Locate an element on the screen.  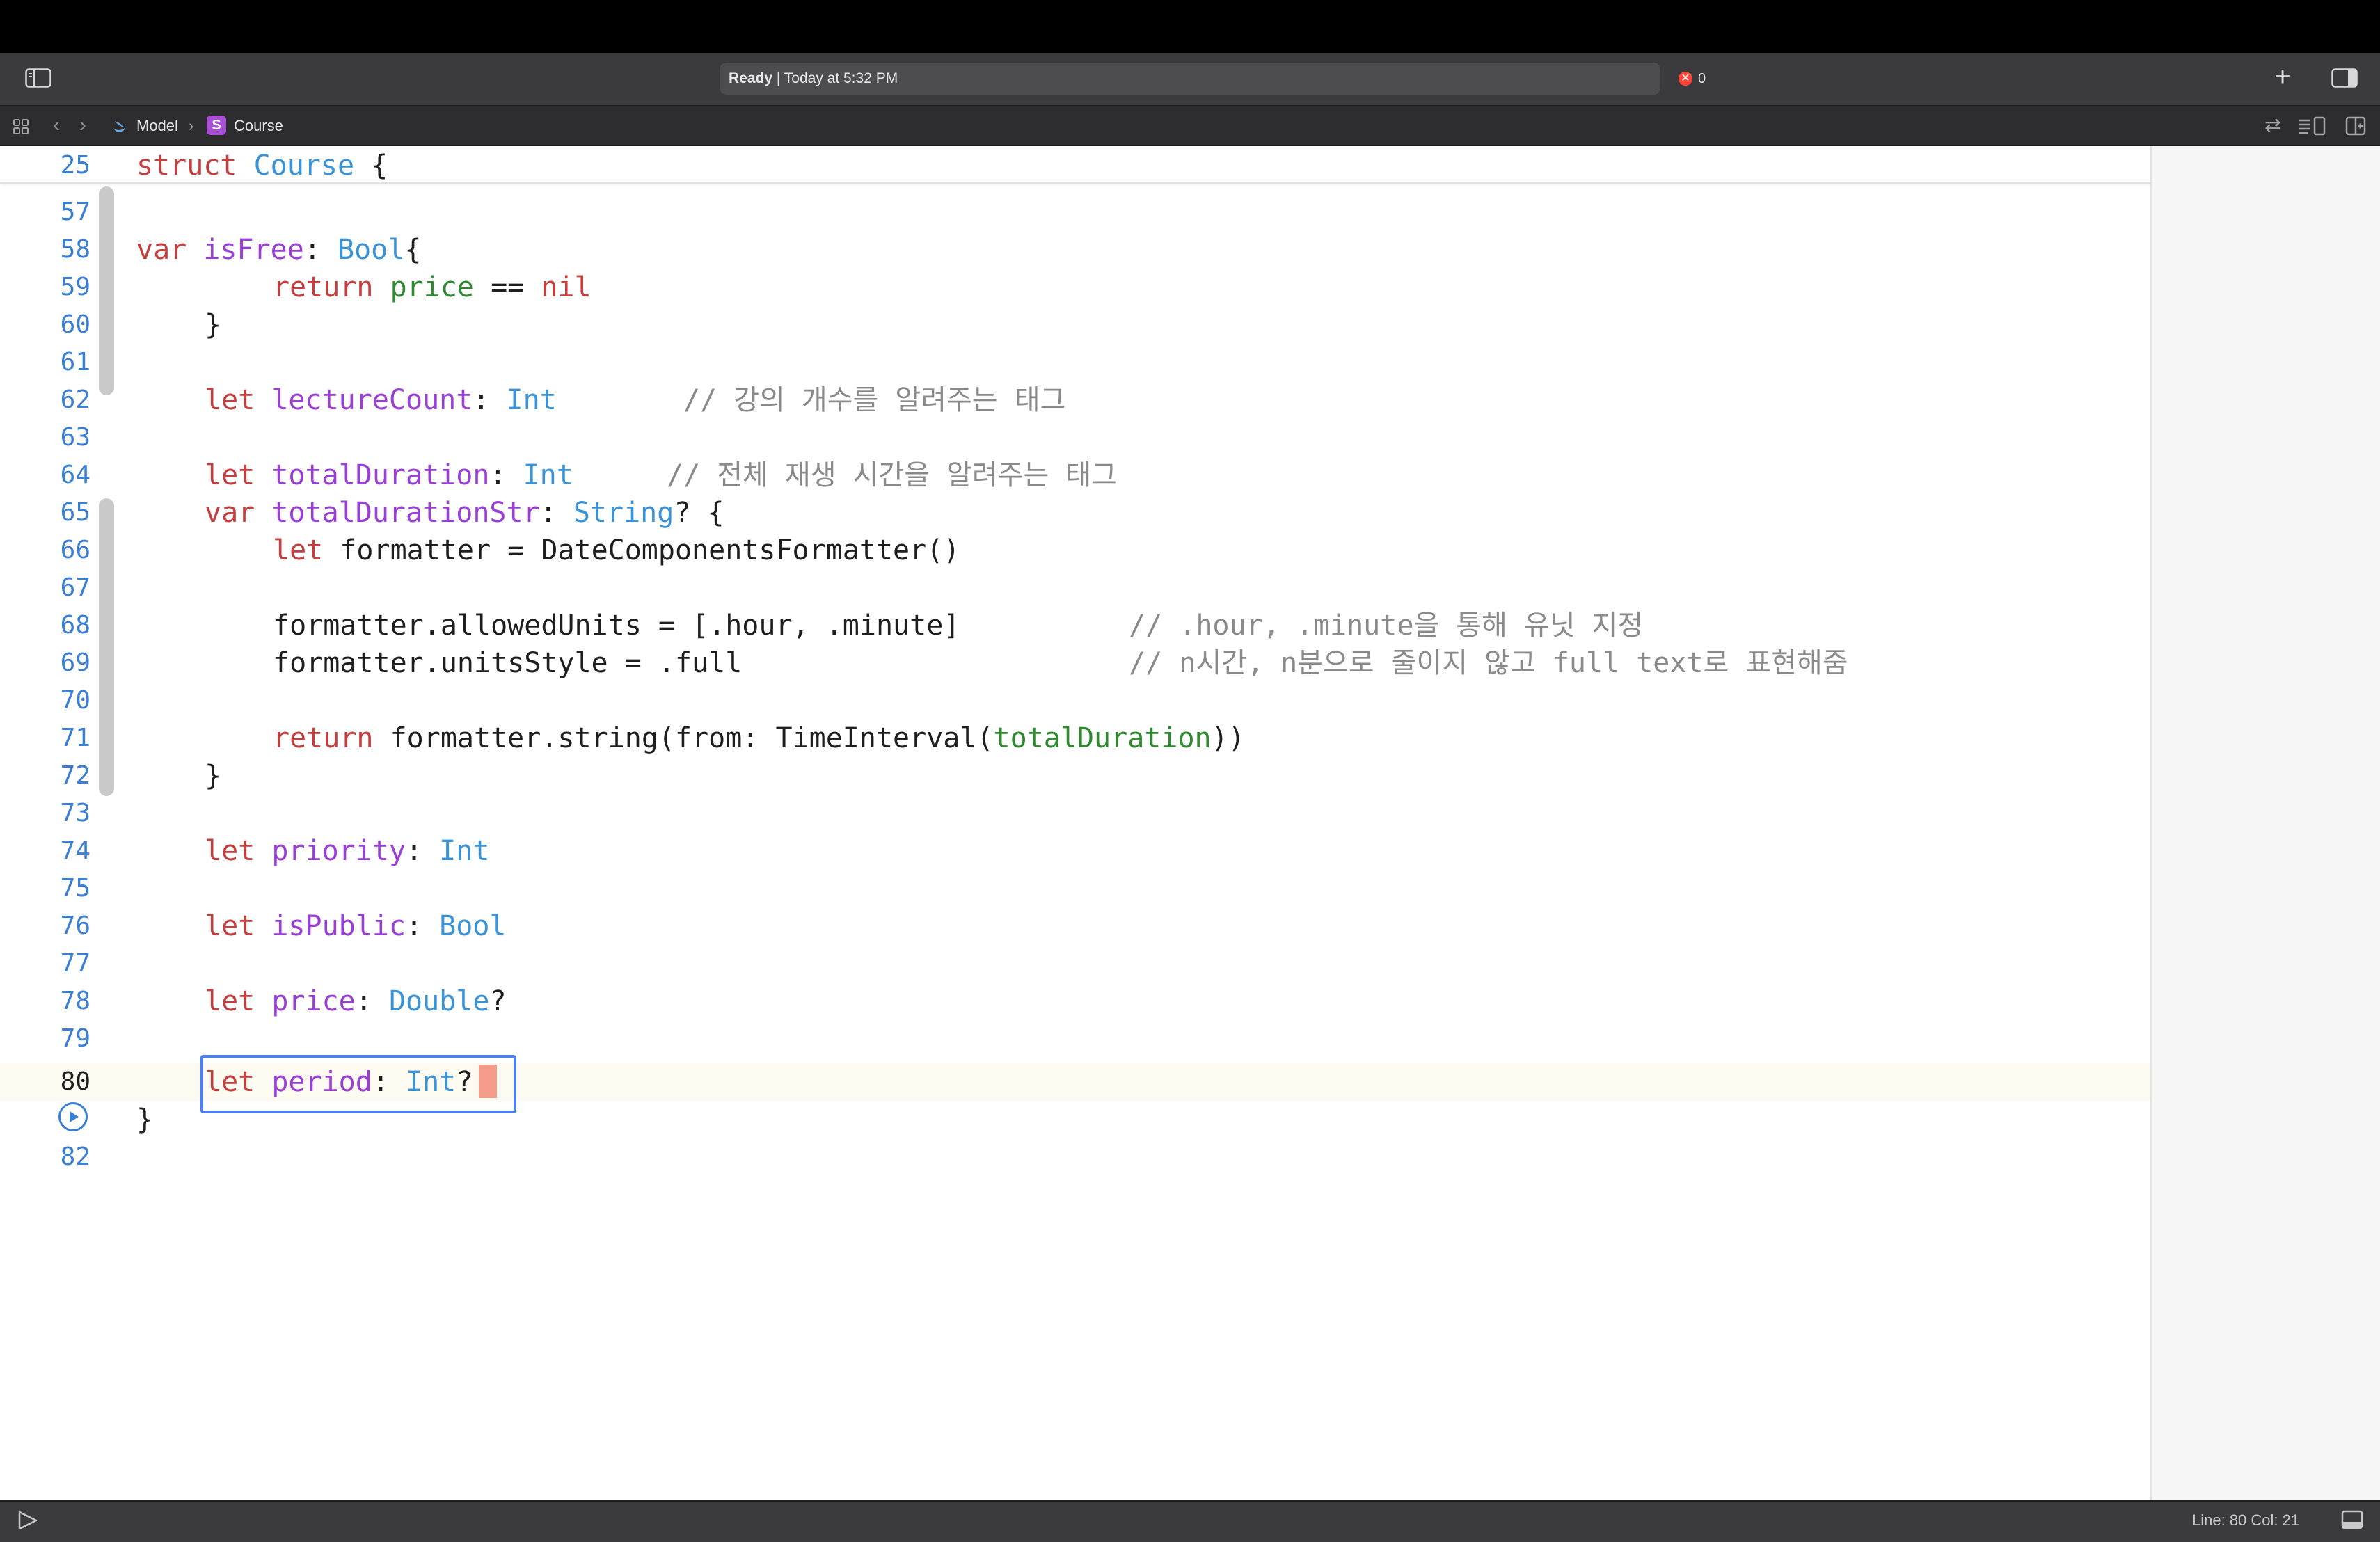
chevron-left-icon: ‹ is located at coordinates (60, 125).